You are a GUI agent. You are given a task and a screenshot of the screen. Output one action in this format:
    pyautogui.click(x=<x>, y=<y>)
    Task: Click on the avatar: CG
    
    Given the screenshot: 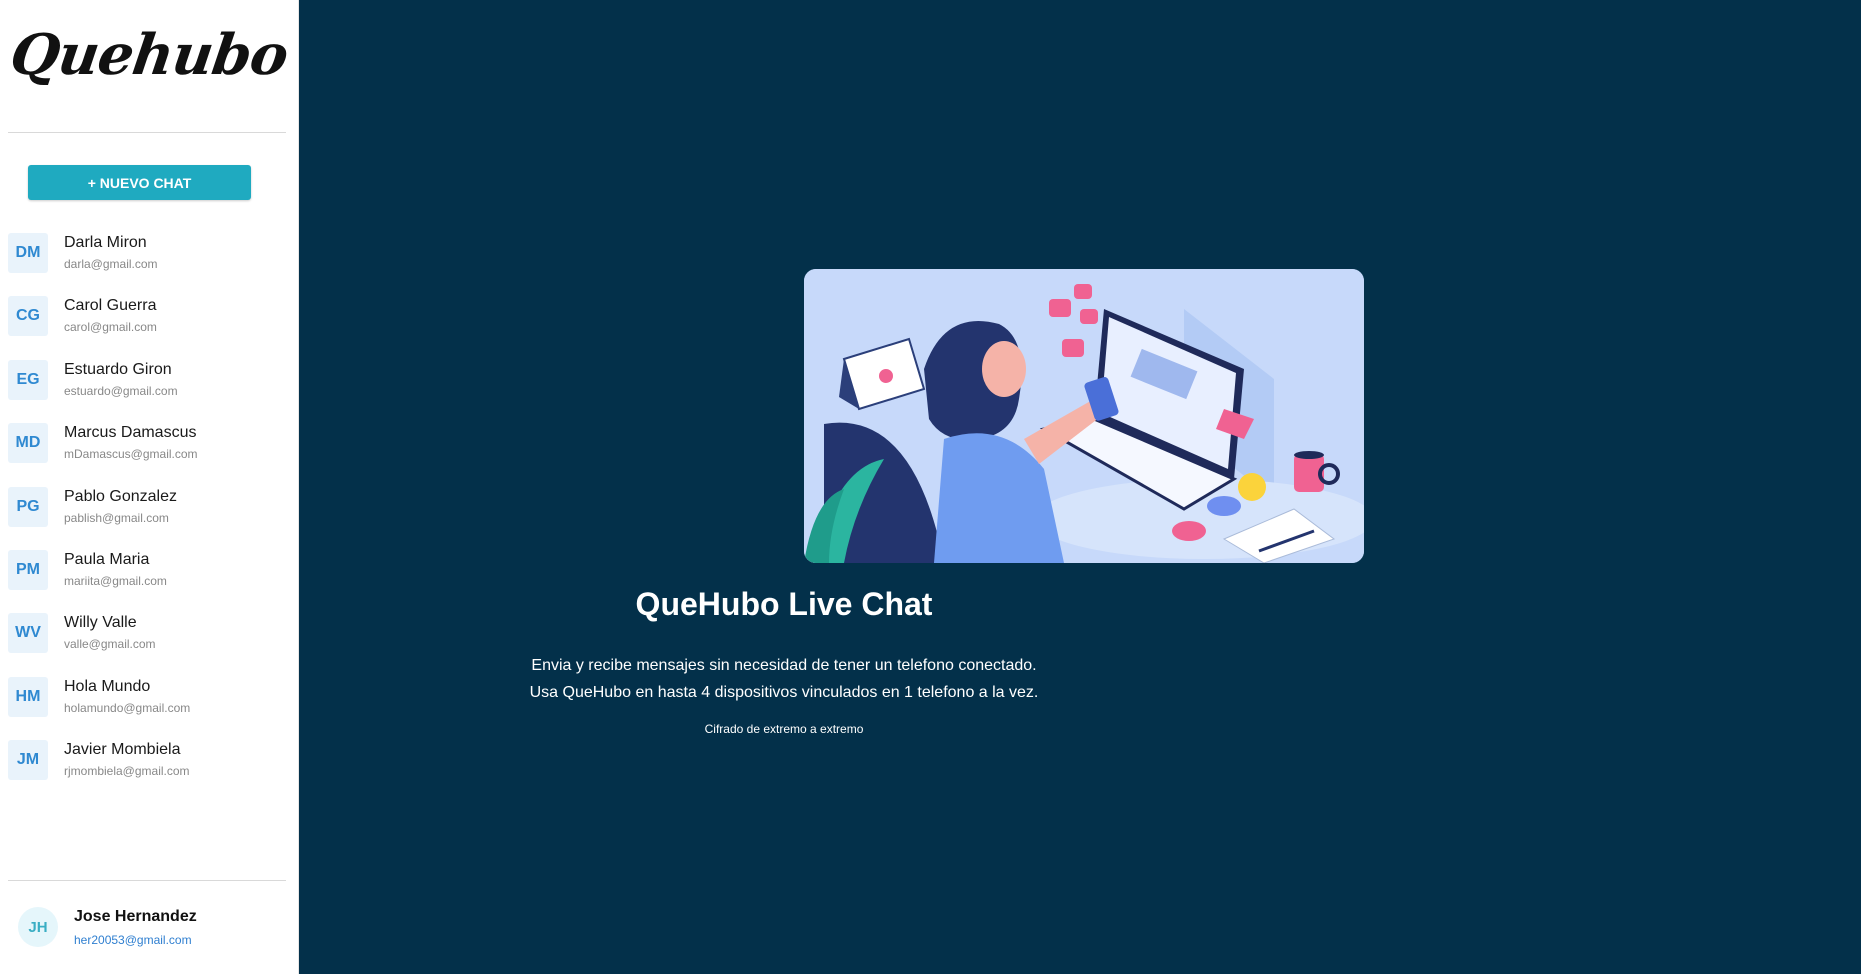 What is the action you would take?
    pyautogui.click(x=28, y=316)
    